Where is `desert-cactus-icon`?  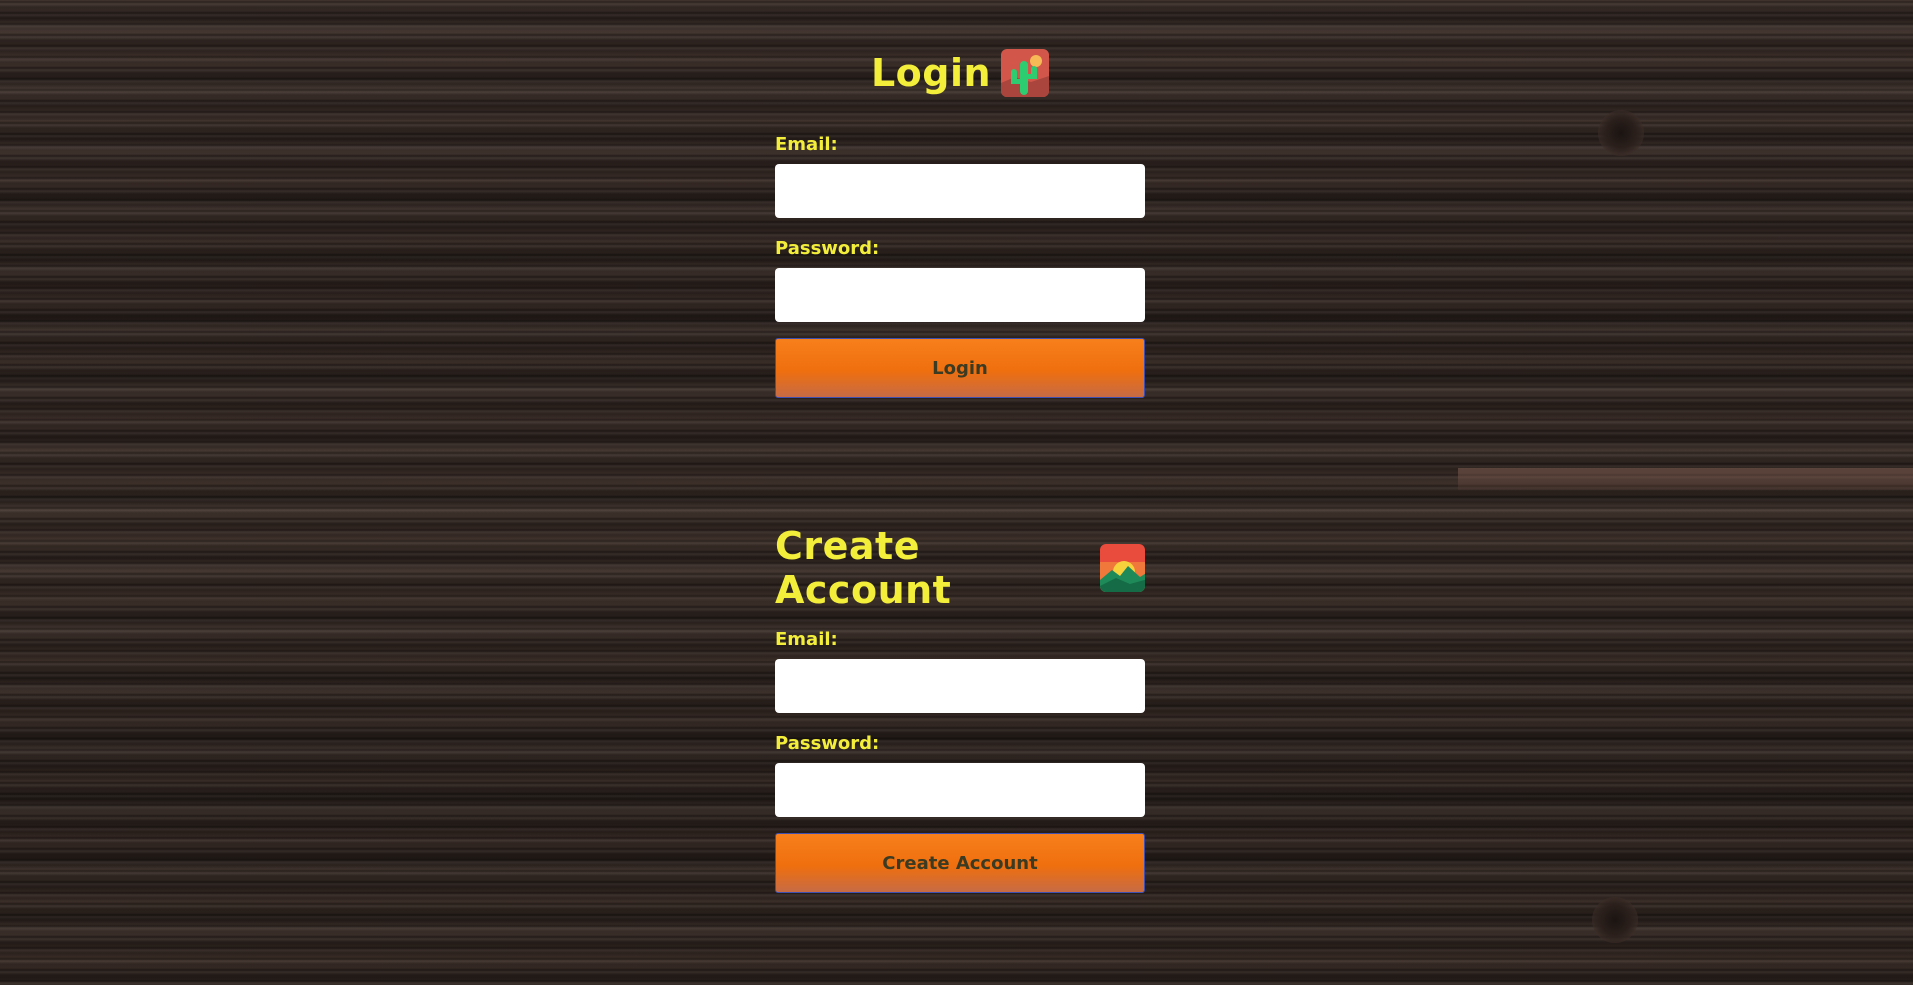 desert-cactus-icon is located at coordinates (1025, 73).